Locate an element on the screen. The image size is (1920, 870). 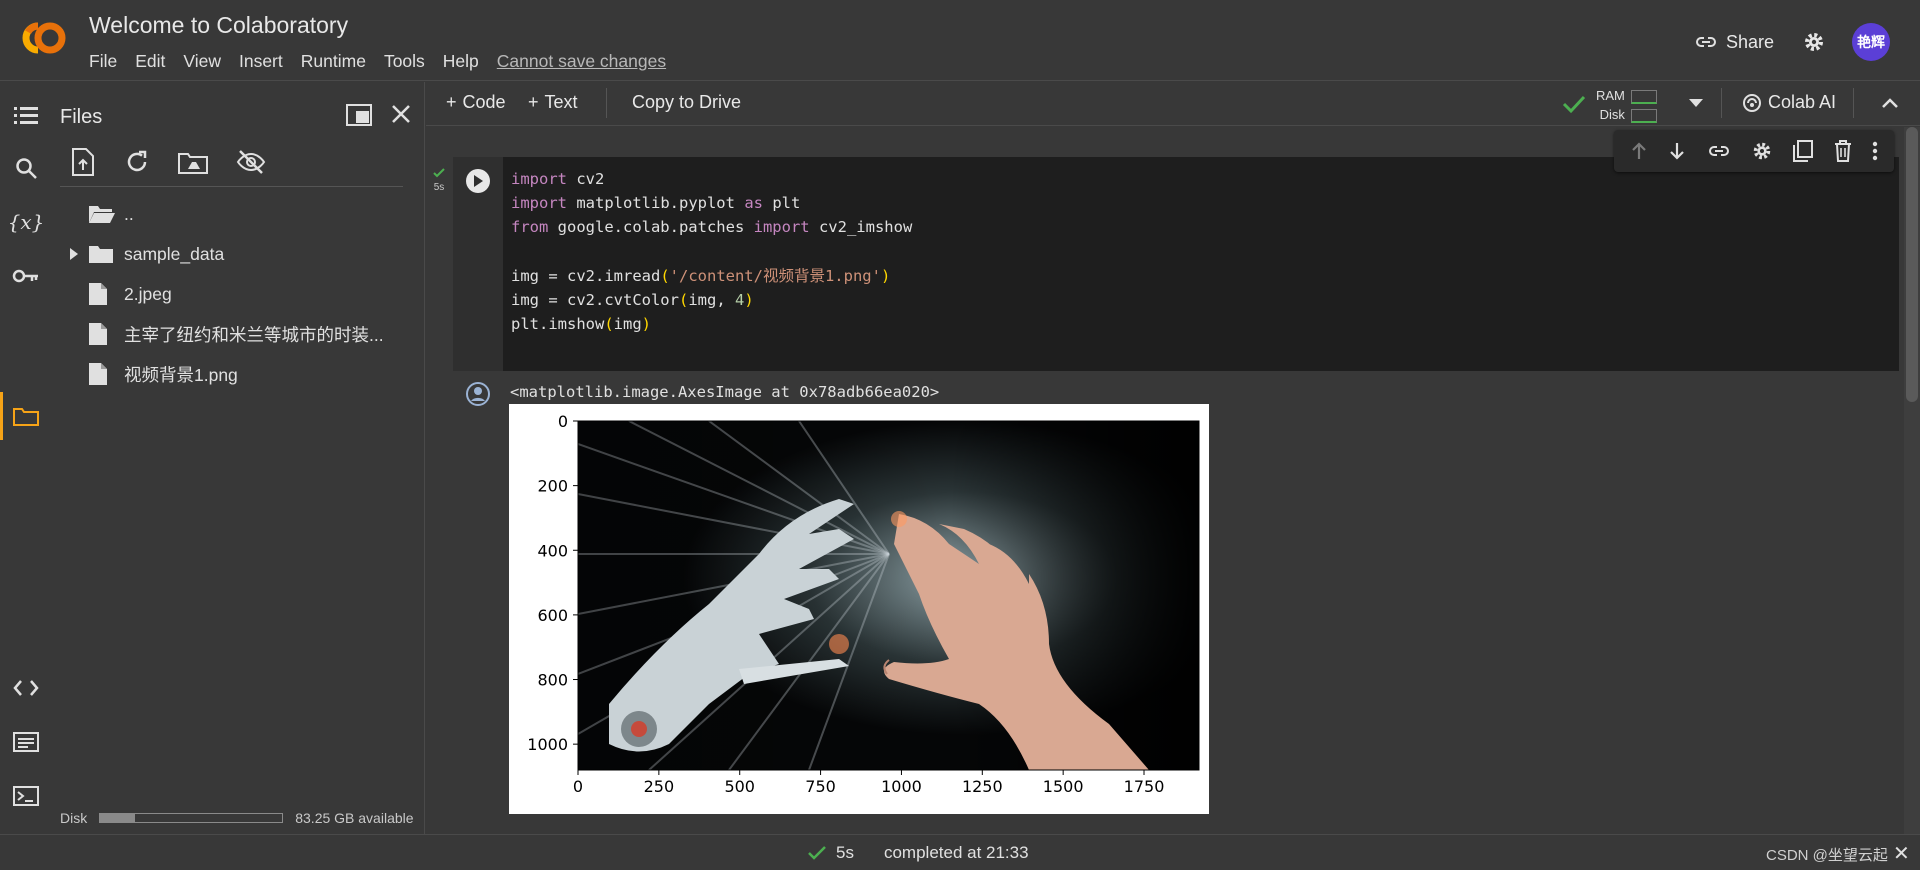
left-rail: {x} is located at coordinates (24, 458).